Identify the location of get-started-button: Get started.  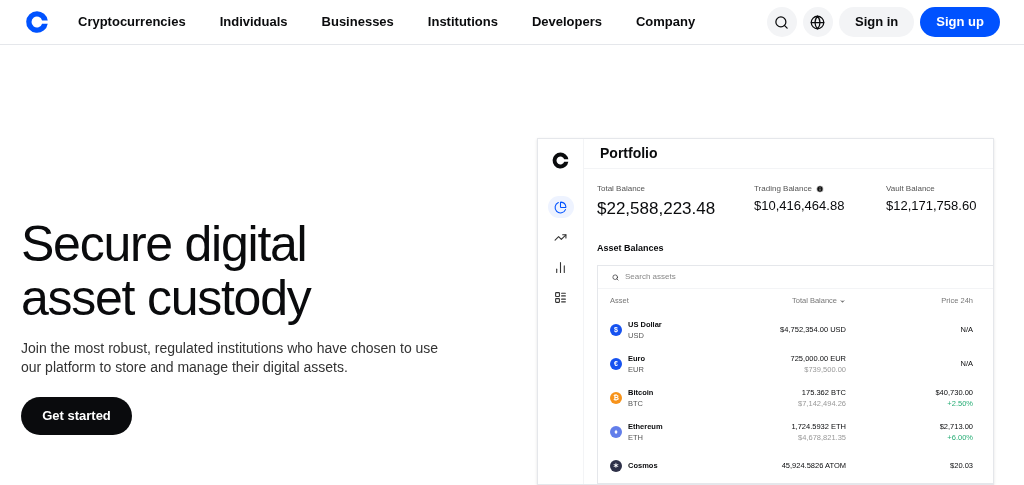
(76, 416).